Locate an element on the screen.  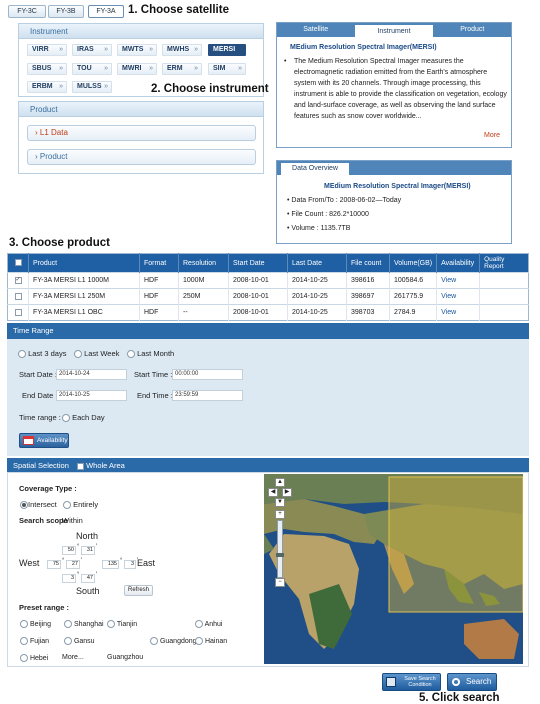
city-label: Guangzhou is located at coordinates (125, 657).